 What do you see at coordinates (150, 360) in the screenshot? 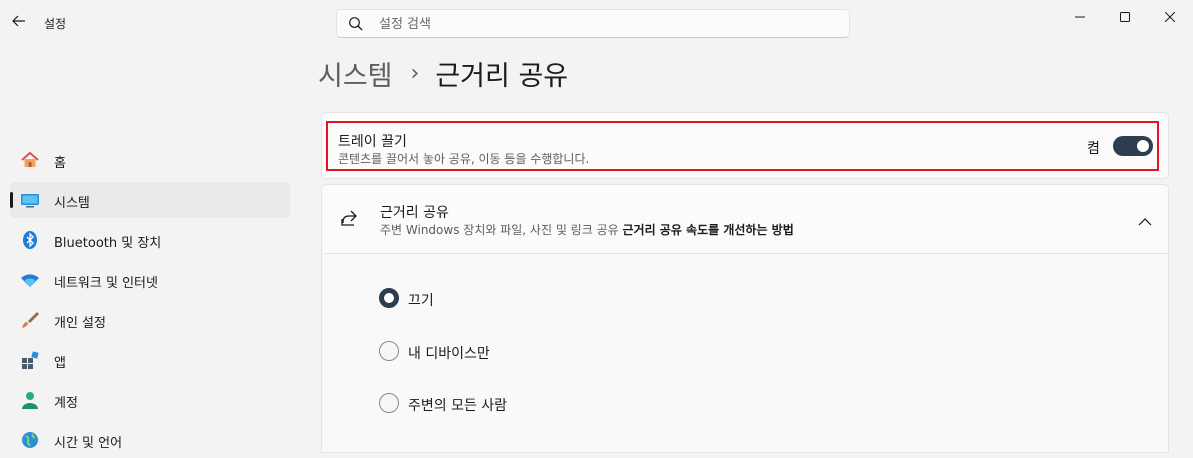
I see `sidebar-item-apps: 앱` at bounding box center [150, 360].